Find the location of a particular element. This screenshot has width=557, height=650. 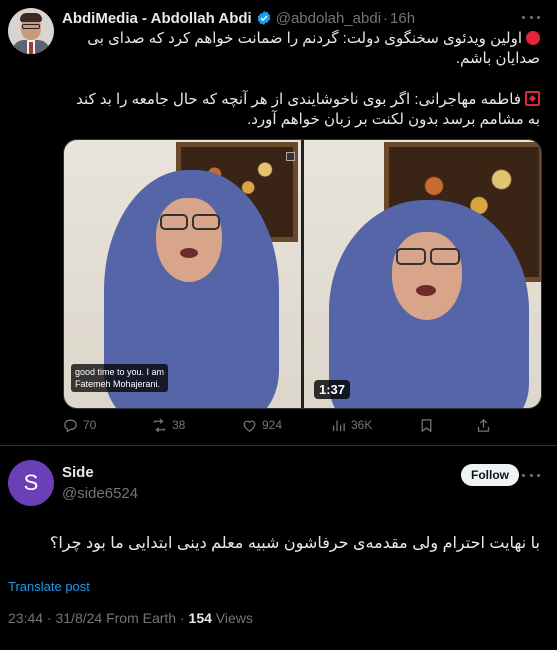

tweet-actions: 70 38 924 36K is located at coordinates (282, 425).